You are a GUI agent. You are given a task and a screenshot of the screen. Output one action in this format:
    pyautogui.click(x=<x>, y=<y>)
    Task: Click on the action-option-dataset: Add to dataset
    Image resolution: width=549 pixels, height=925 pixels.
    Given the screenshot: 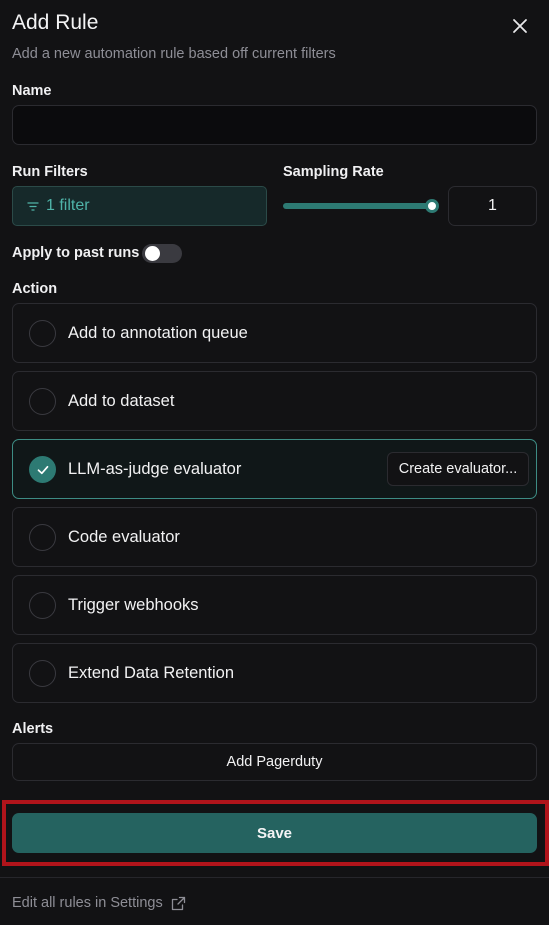 What is the action you would take?
    pyautogui.click(x=274, y=401)
    